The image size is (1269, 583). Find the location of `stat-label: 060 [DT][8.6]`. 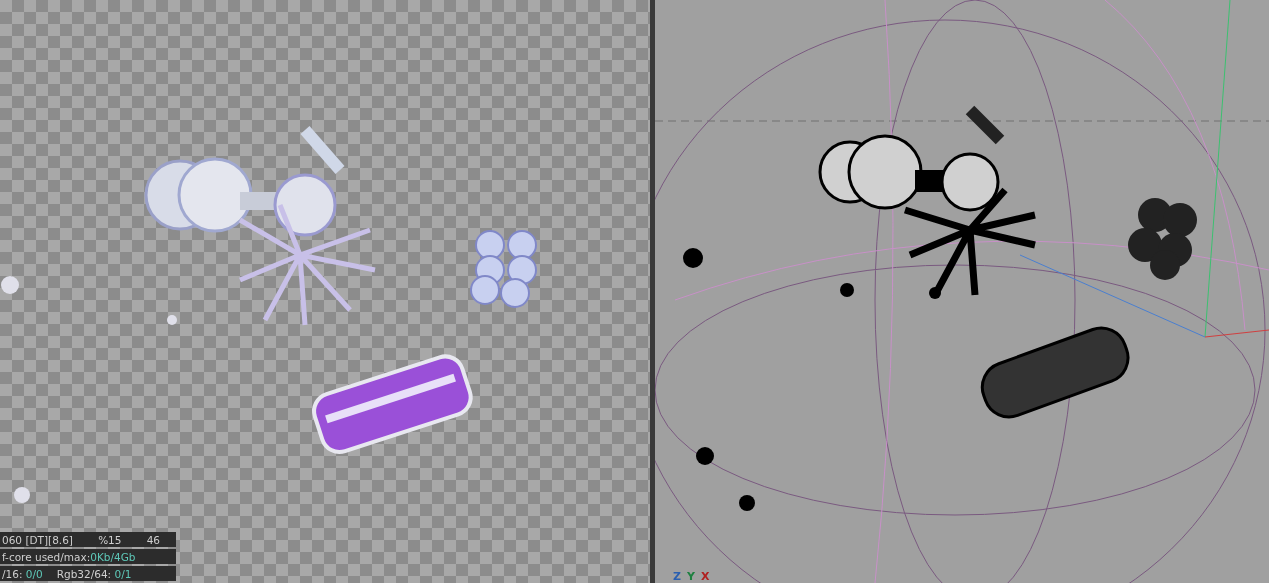

stat-label: 060 [DT][8.6] is located at coordinates (37, 539).